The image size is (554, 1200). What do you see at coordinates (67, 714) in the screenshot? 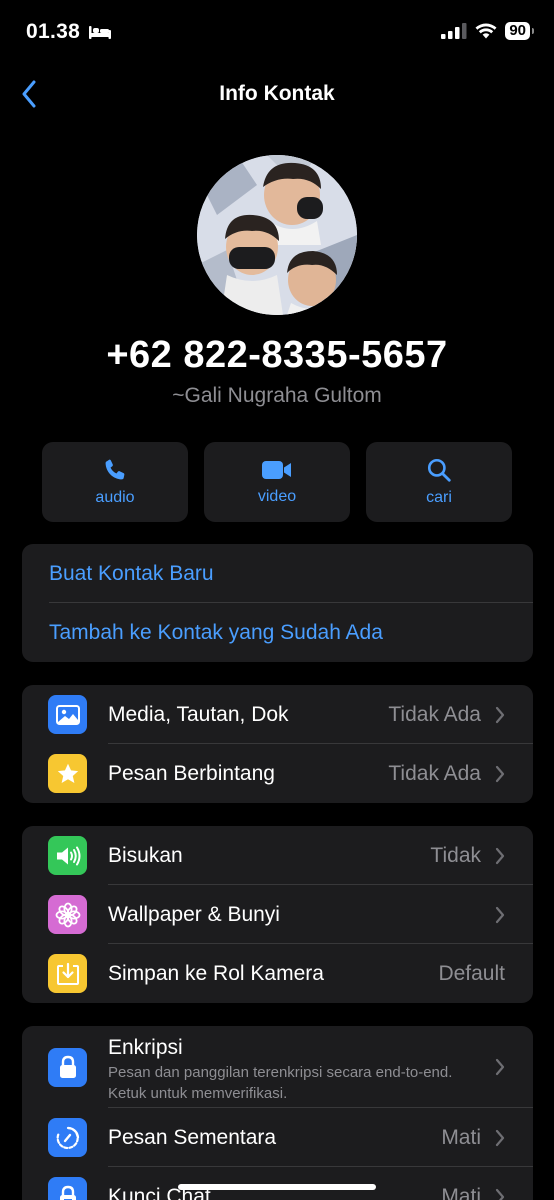
I see `photo-icon` at bounding box center [67, 714].